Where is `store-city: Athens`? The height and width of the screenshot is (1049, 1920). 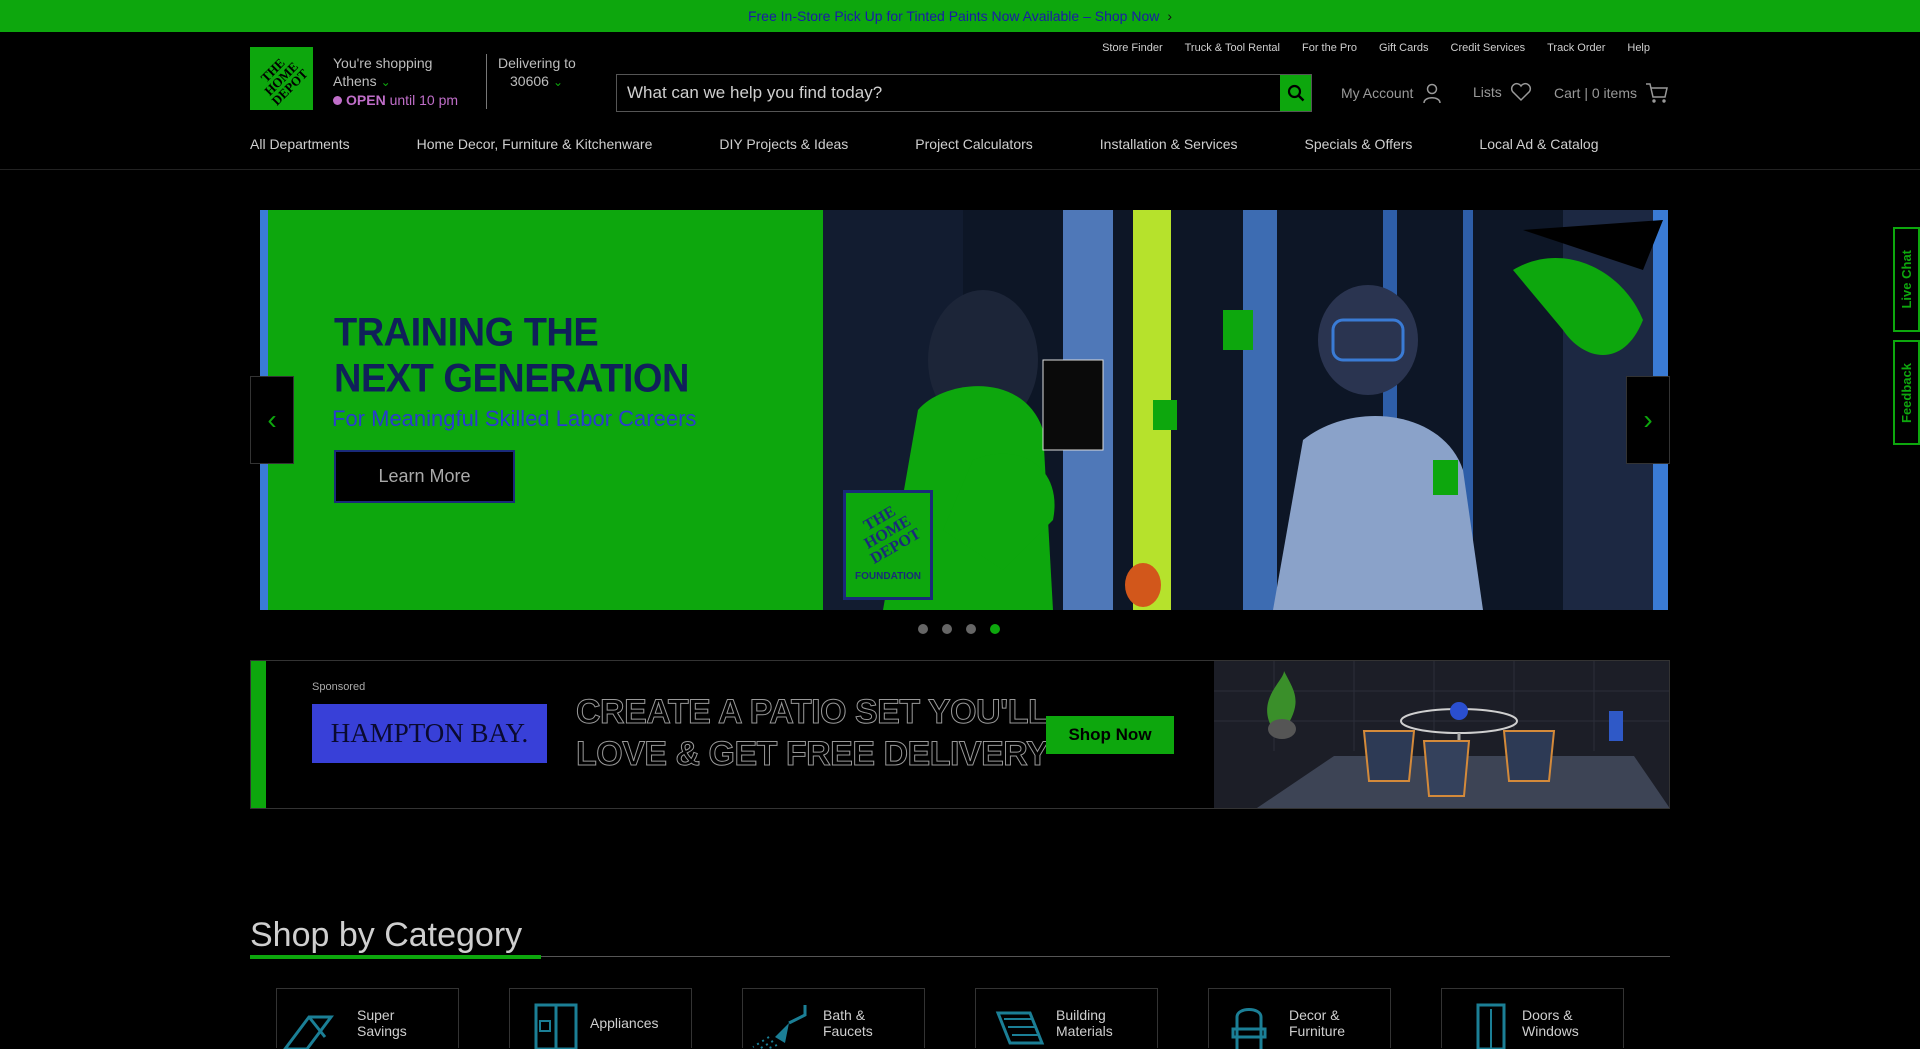 store-city: Athens is located at coordinates (355, 81).